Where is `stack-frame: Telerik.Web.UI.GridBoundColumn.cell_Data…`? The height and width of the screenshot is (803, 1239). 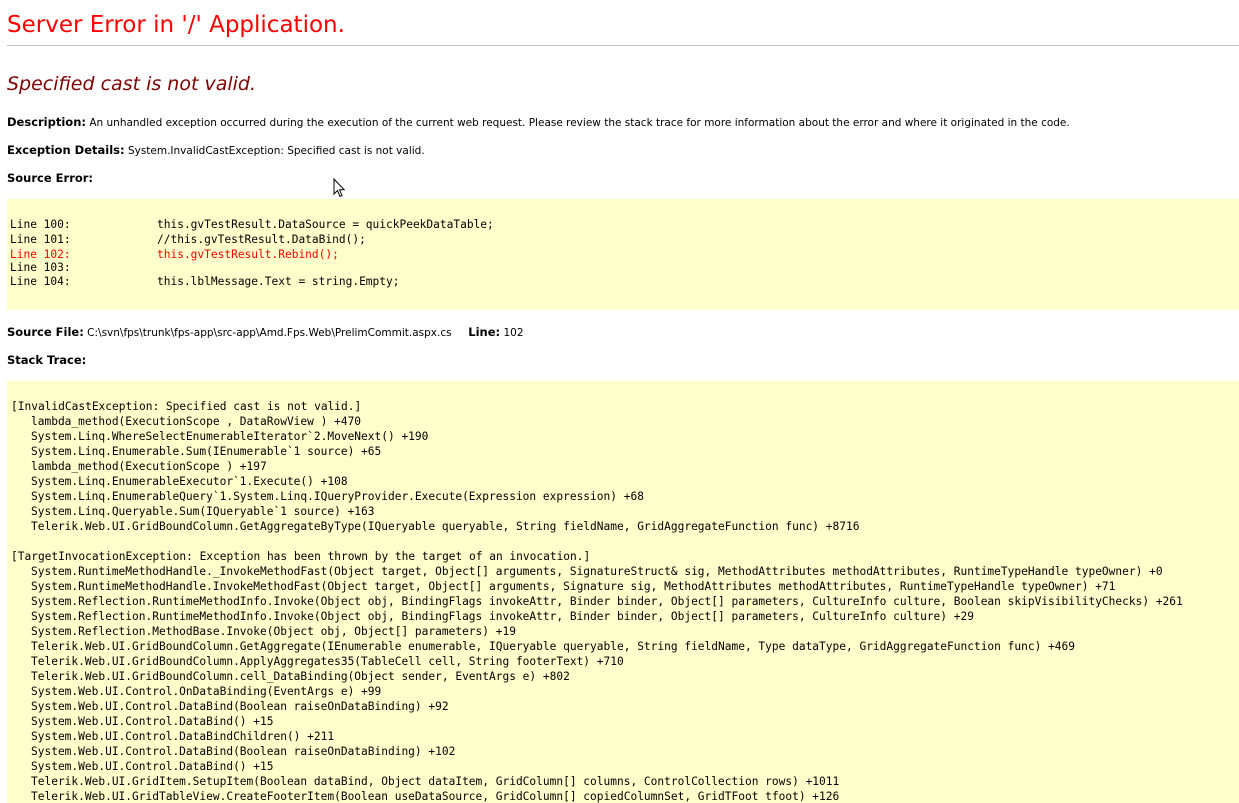 stack-frame: Telerik.Web.UI.GridBoundColumn.cell_Data… is located at coordinates (300, 676).